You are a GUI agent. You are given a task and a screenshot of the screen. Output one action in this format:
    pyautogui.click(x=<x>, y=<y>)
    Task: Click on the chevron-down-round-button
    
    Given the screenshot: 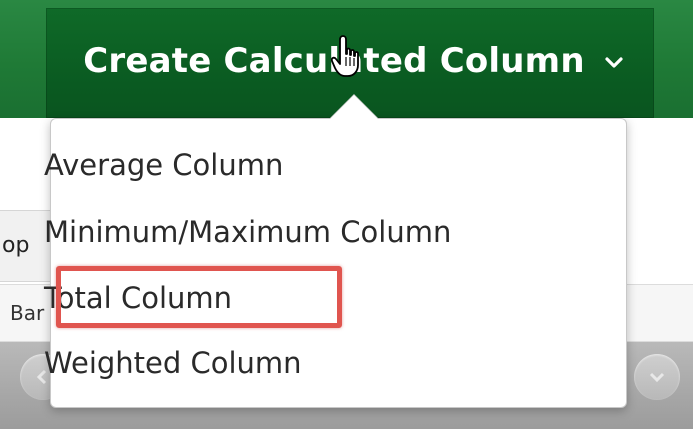 What is the action you would take?
    pyautogui.click(x=657, y=377)
    